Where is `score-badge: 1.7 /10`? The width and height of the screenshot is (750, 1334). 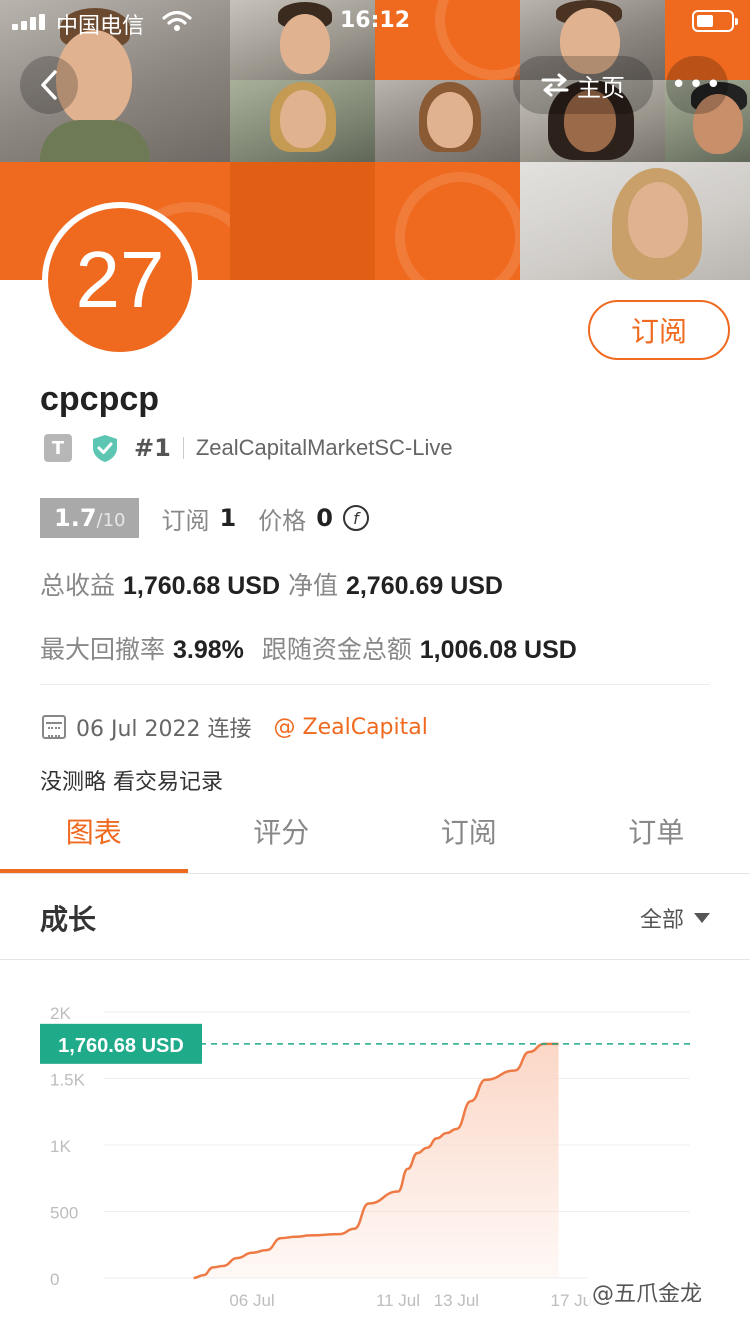 score-badge: 1.7 /10 is located at coordinates (90, 518).